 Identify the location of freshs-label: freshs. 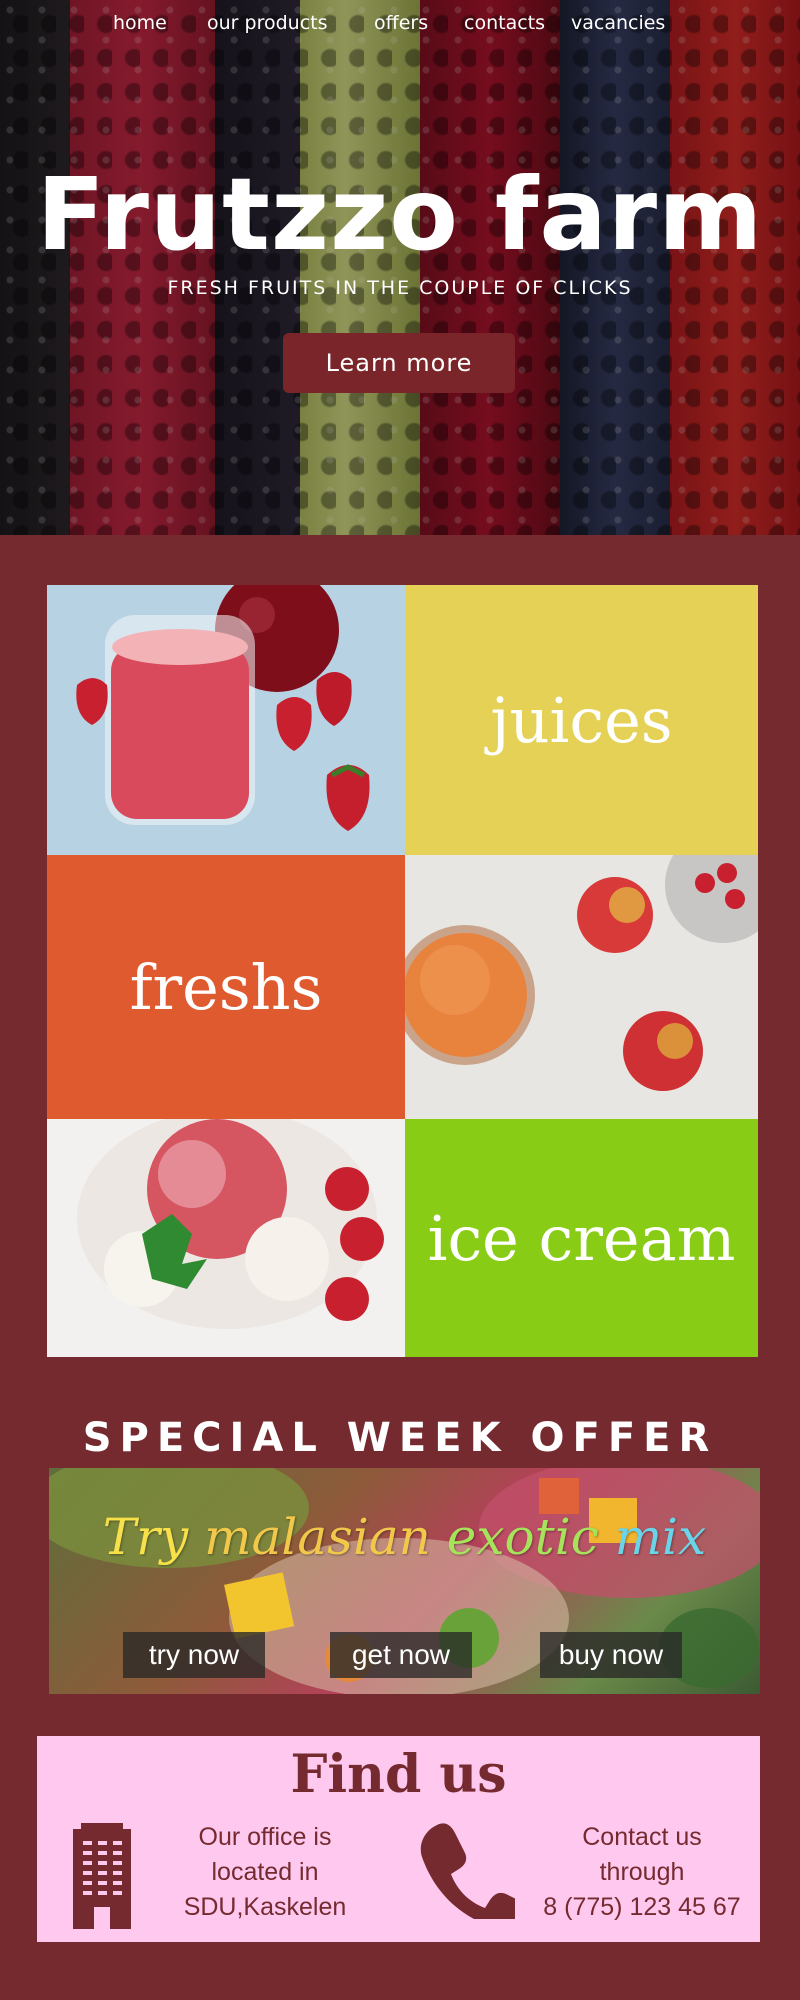
(226, 987).